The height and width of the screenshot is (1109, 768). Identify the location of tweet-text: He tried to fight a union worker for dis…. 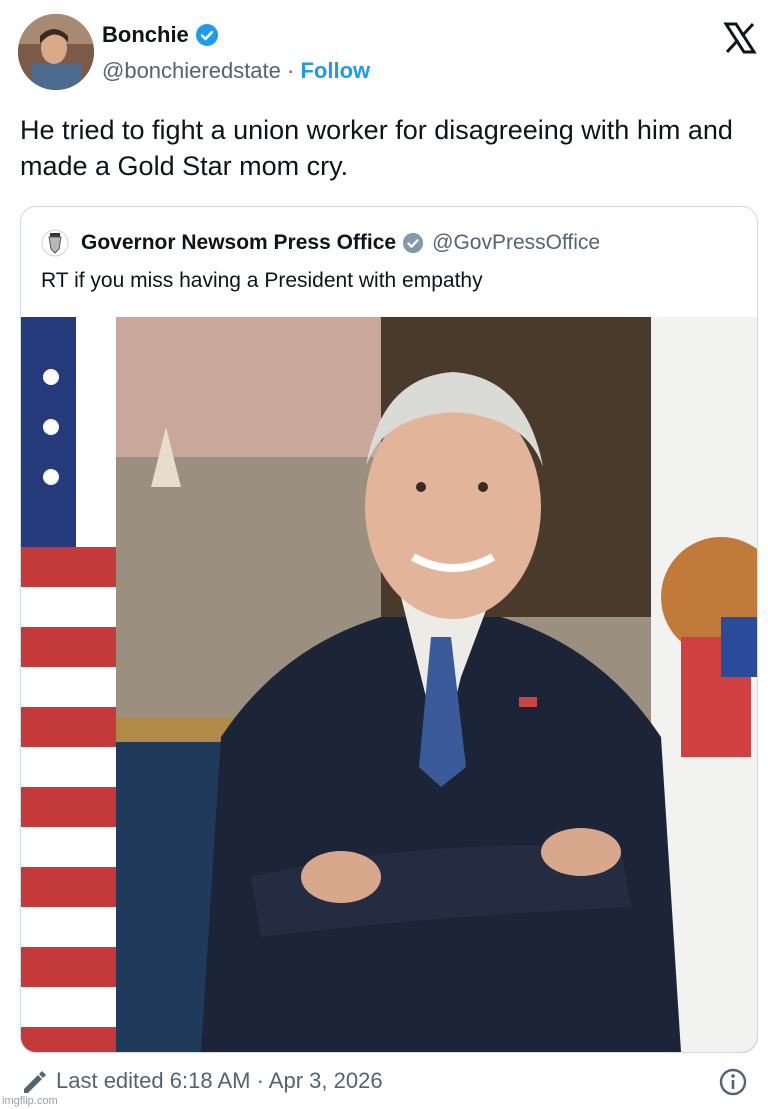
(376, 148).